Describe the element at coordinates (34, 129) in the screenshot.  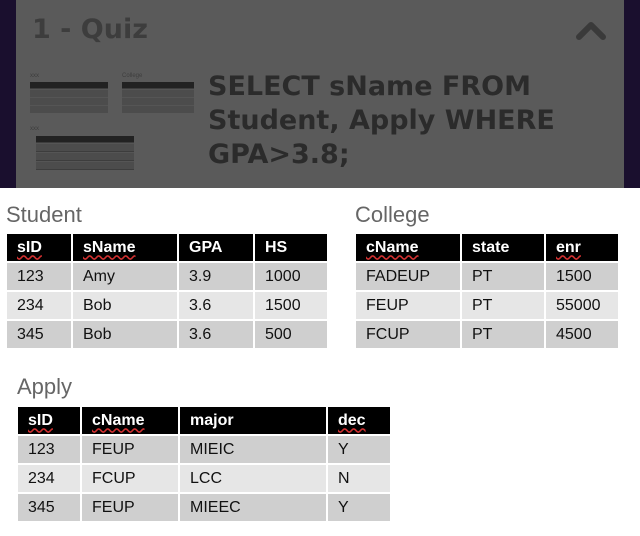
I see `thumb-label-apply: xxx` at that location.